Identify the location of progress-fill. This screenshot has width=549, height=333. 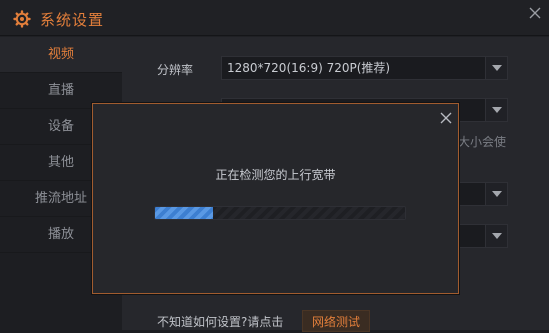
(184, 213).